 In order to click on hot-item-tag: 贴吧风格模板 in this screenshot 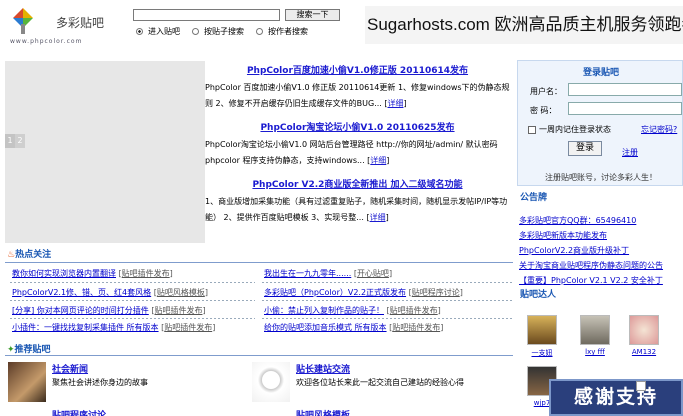, I will do `click(181, 292)`.